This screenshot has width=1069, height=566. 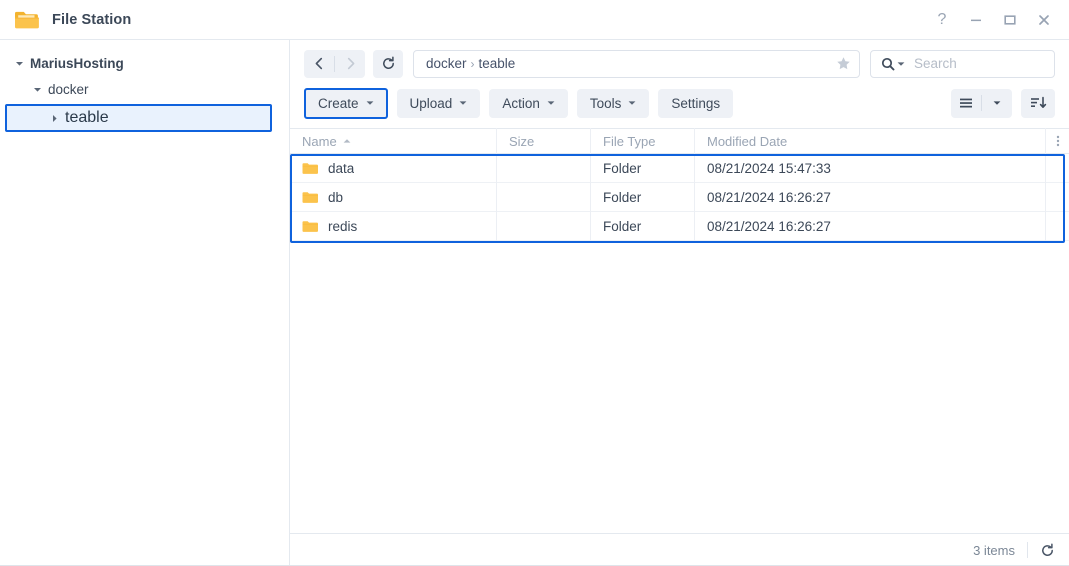 I want to click on sidebar-item-docker: docker, so click(x=144, y=89).